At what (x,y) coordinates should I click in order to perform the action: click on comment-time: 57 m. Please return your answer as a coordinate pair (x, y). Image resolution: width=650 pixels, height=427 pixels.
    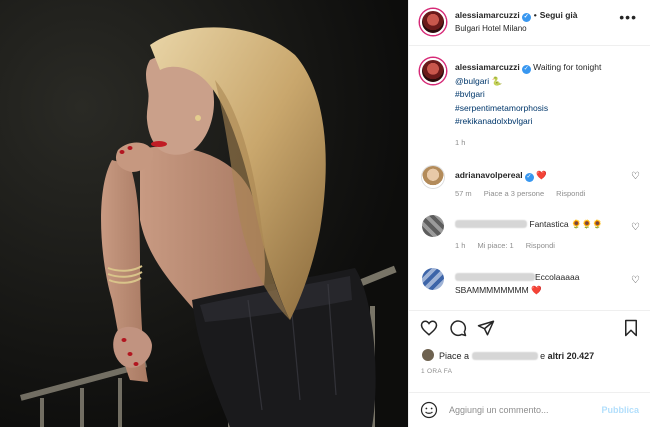
    Looking at the image, I should click on (463, 193).